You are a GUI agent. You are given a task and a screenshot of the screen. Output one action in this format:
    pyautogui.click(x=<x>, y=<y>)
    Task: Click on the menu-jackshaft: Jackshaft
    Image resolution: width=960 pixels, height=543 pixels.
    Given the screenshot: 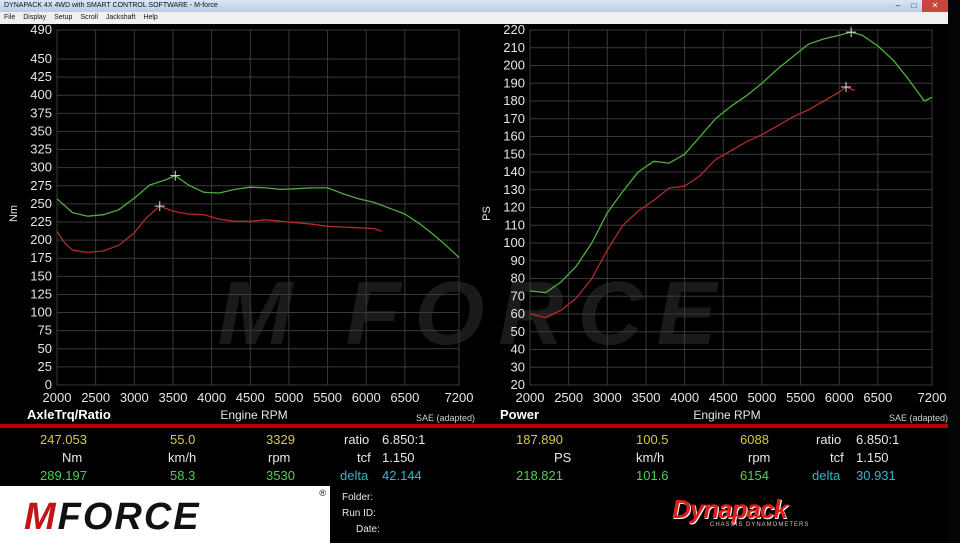 What is the action you would take?
    pyautogui.click(x=121, y=17)
    